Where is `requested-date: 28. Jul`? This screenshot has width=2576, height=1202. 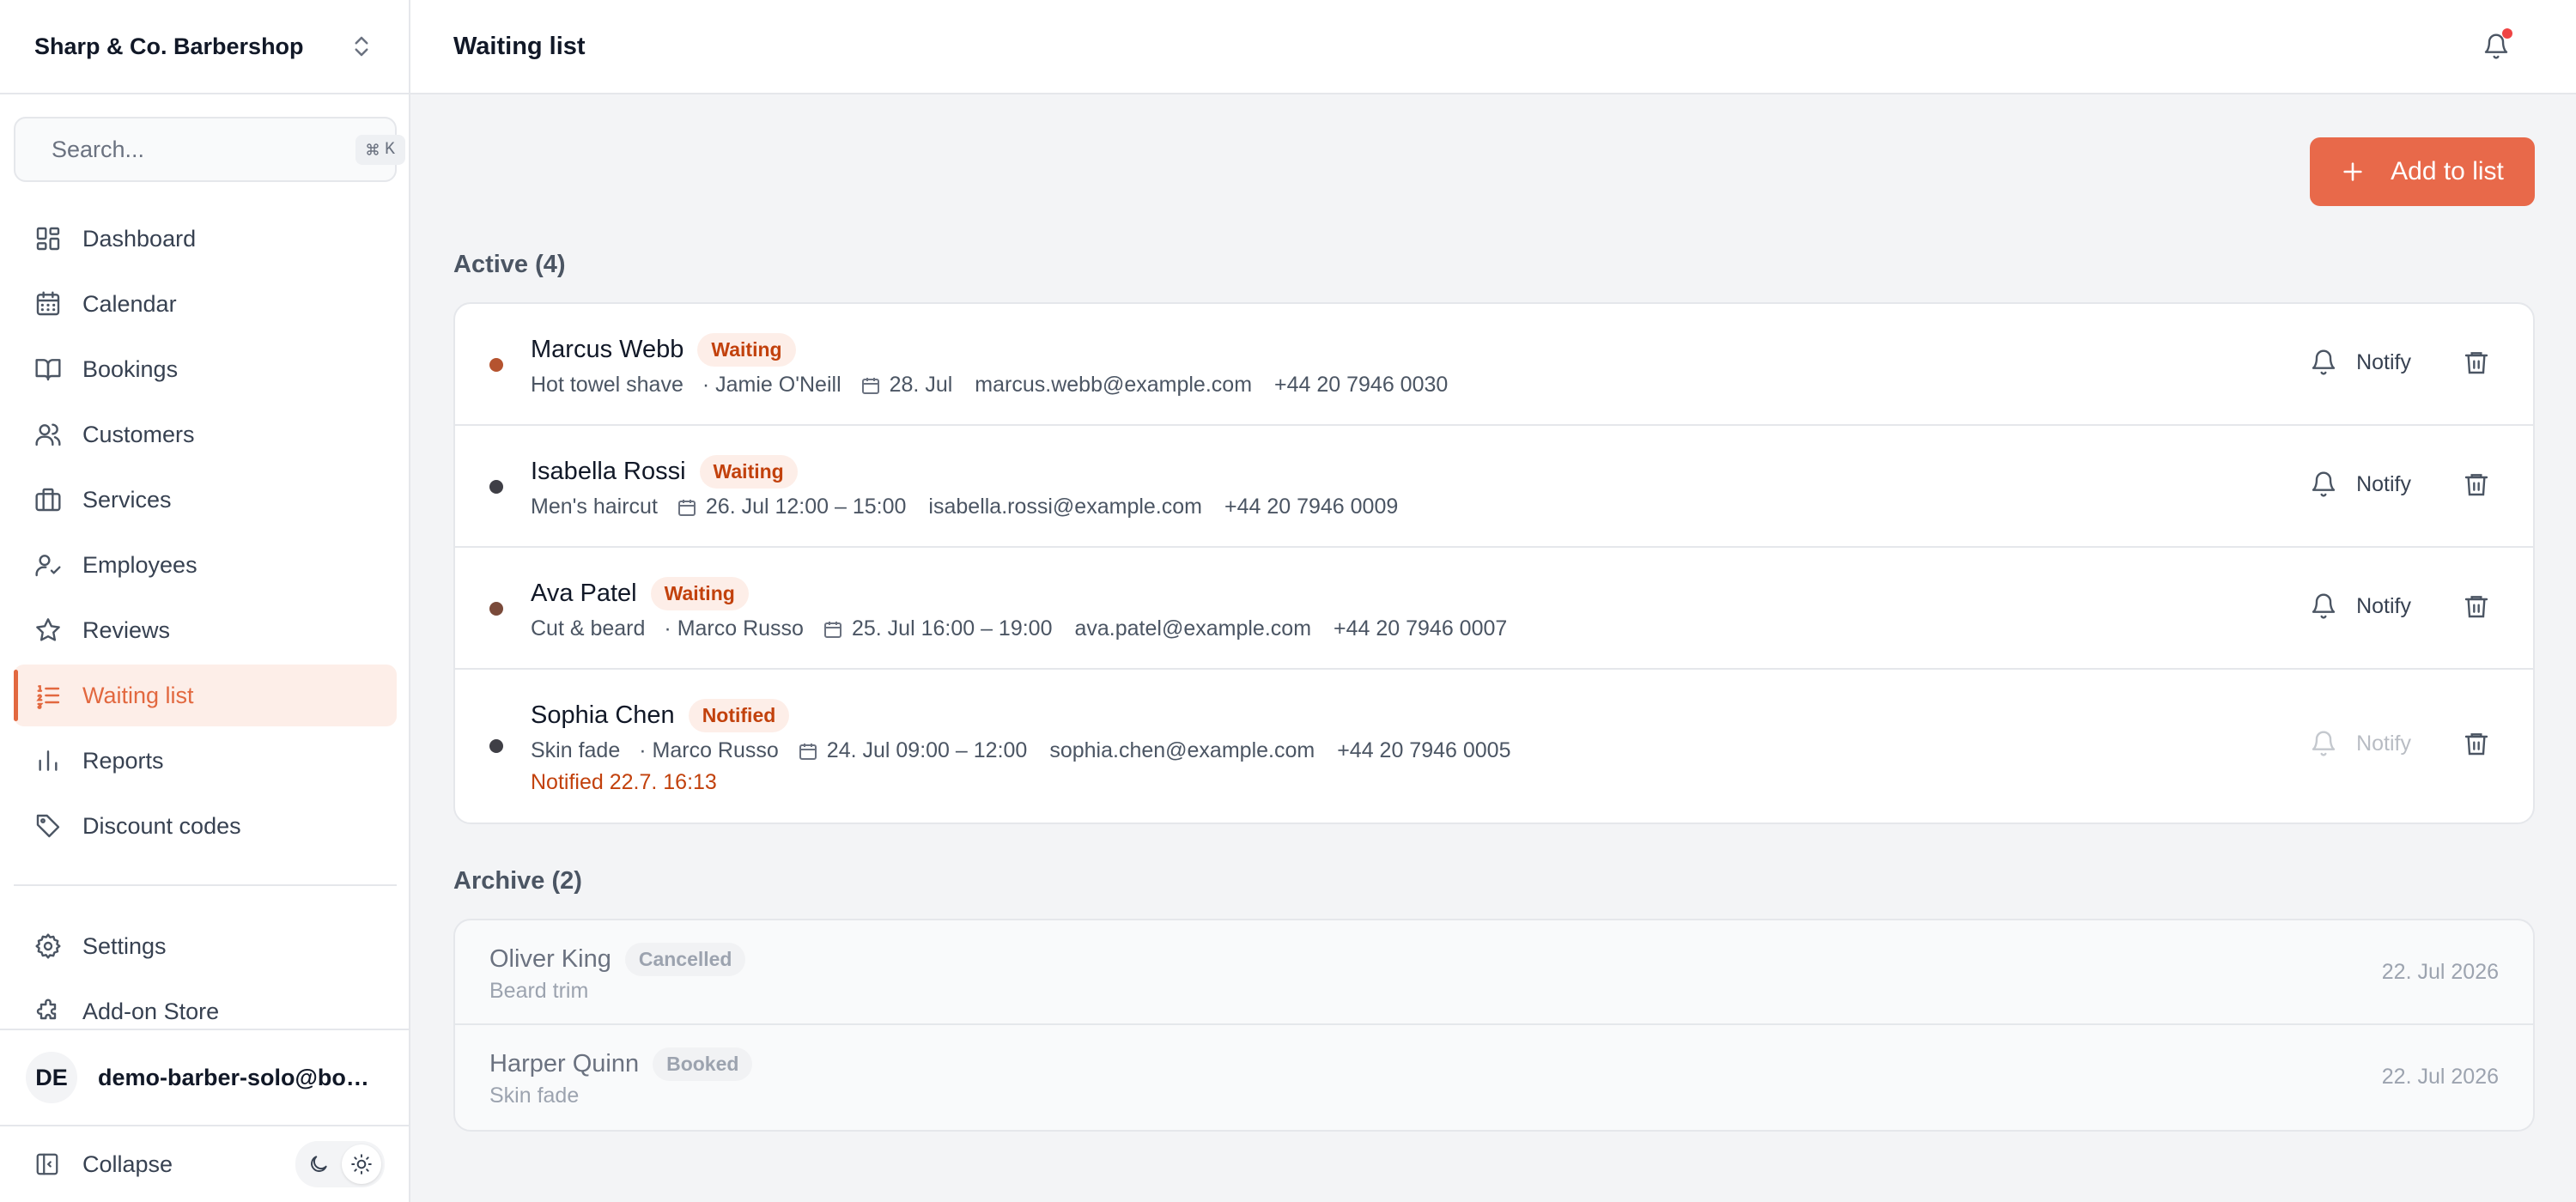
requested-date: 28. Jul is located at coordinates (921, 385).